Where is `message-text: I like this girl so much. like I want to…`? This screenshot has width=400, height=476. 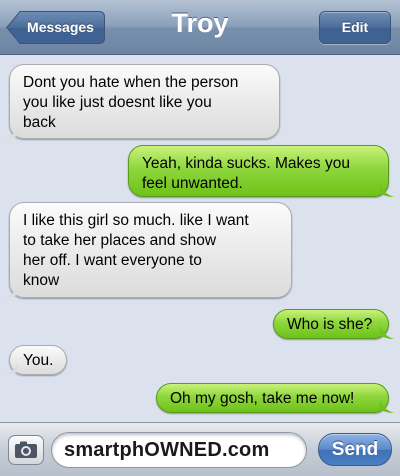 message-text: I like this girl so much. like I want to… is located at coordinates (136, 250).